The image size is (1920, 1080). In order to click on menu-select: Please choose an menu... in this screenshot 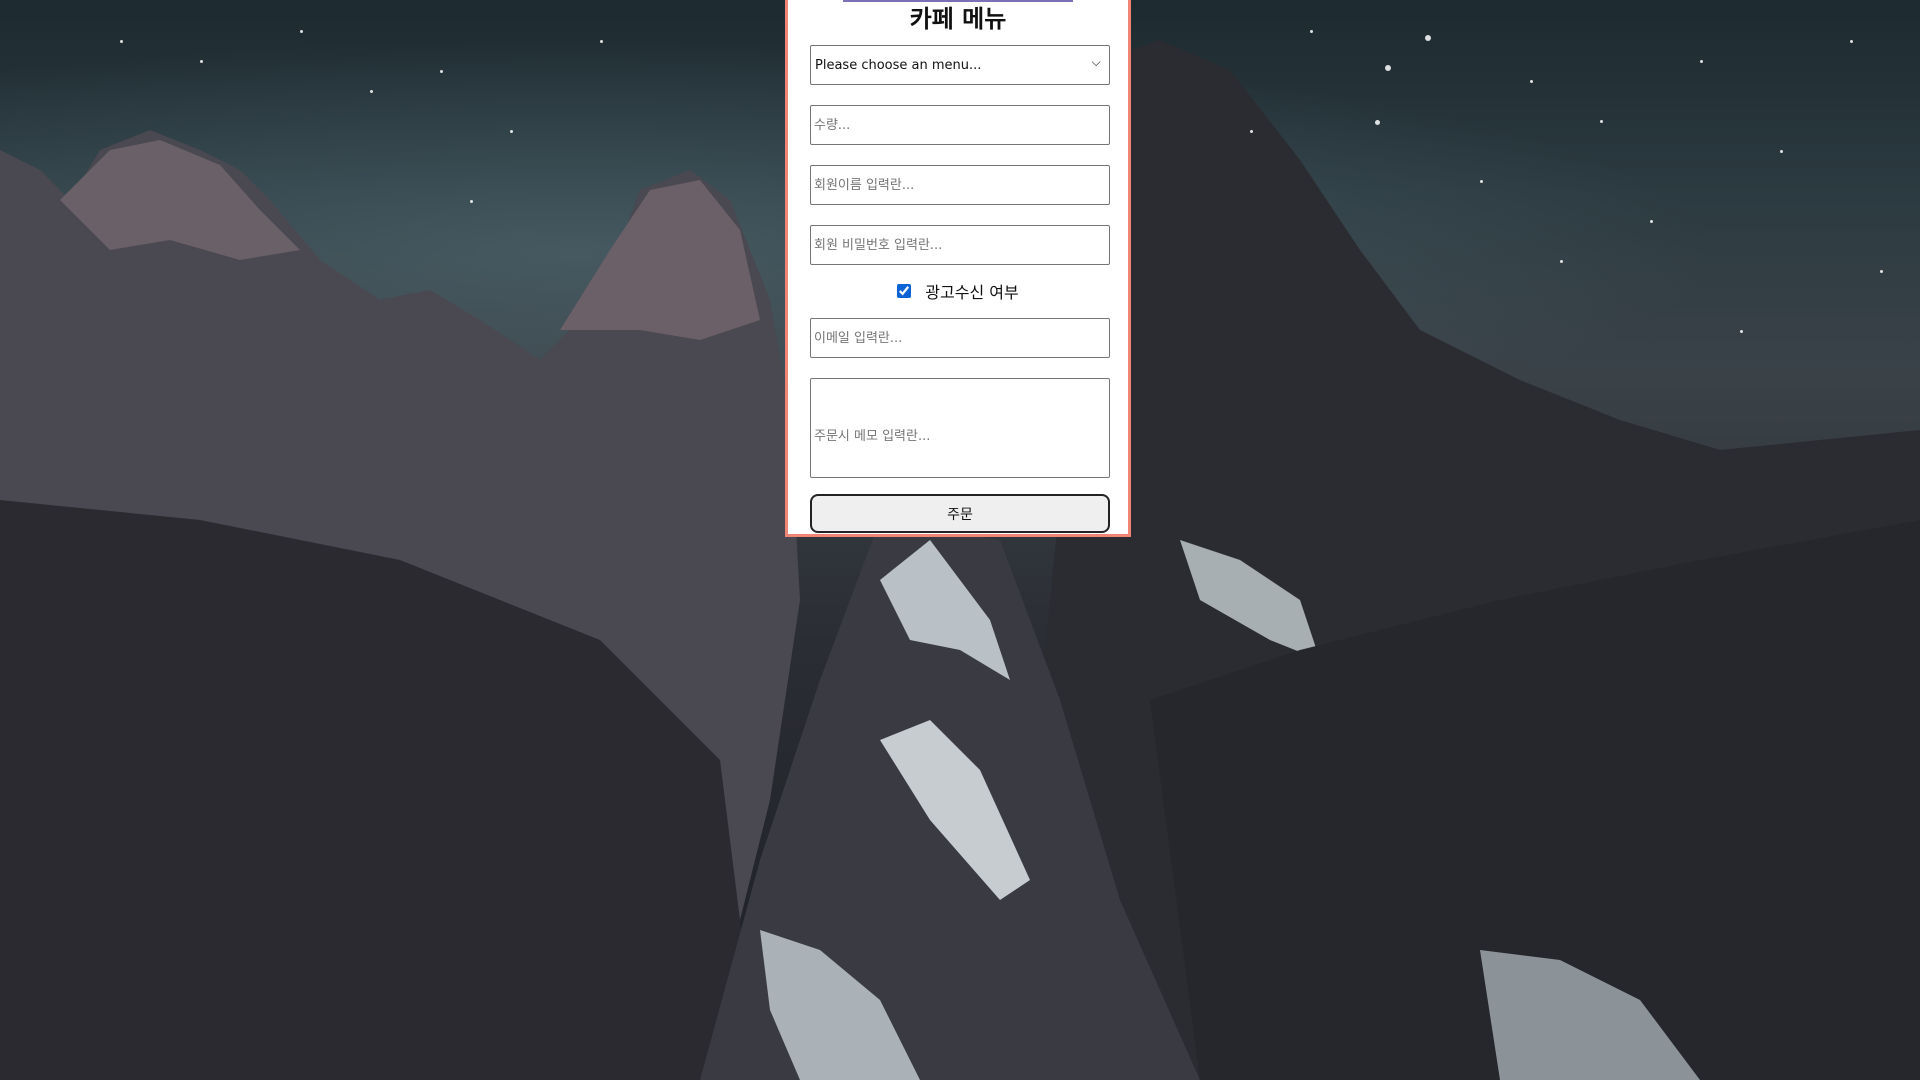, I will do `click(960, 65)`.